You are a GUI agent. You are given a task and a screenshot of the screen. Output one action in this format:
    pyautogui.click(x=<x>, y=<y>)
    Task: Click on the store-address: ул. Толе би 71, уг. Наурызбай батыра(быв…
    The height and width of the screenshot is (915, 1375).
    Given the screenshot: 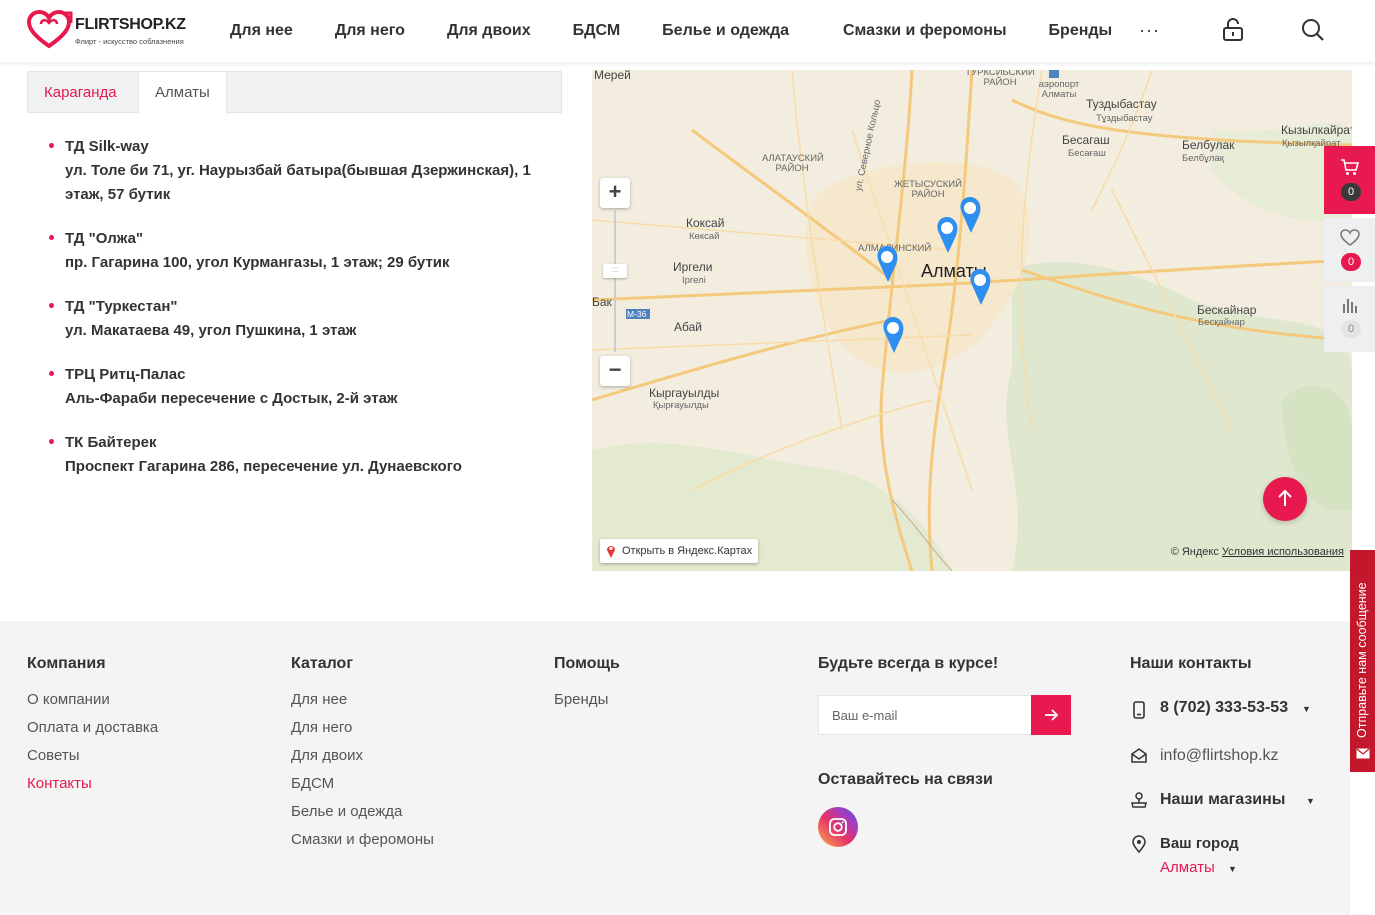 What is the action you would take?
    pyautogui.click(x=298, y=182)
    